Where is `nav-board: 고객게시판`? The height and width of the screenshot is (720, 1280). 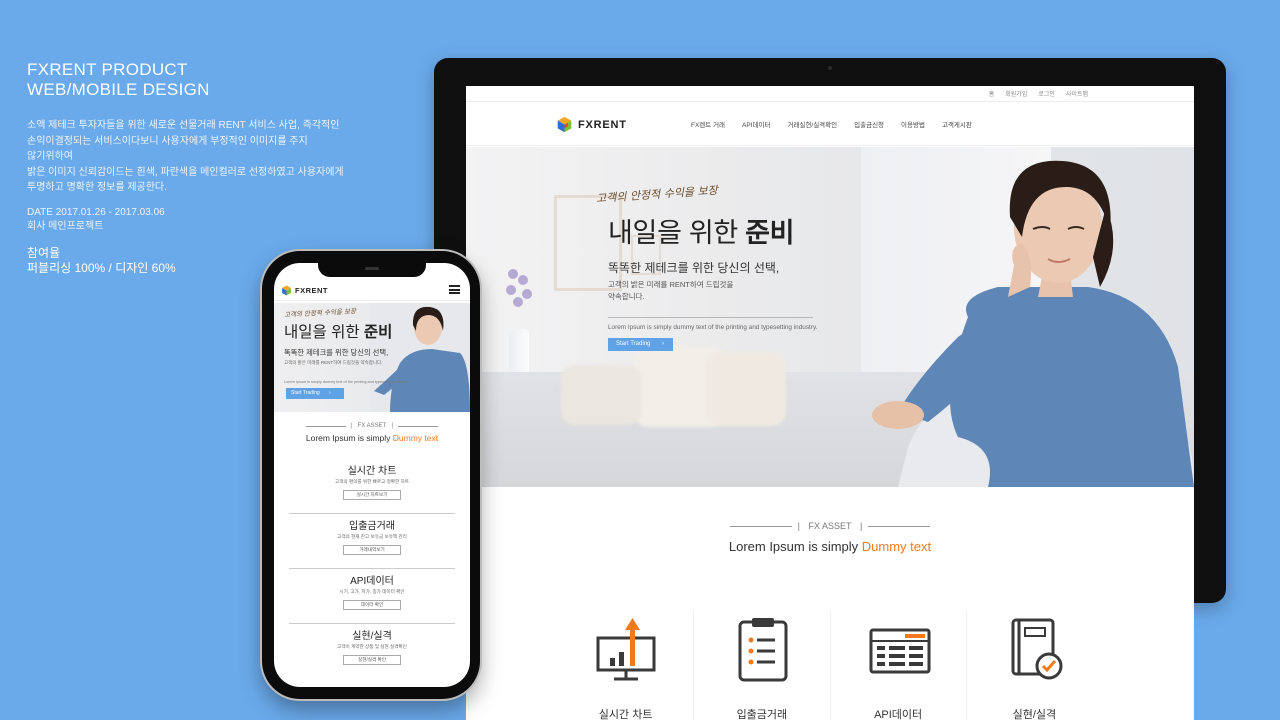 nav-board: 고객게시판 is located at coordinates (957, 124).